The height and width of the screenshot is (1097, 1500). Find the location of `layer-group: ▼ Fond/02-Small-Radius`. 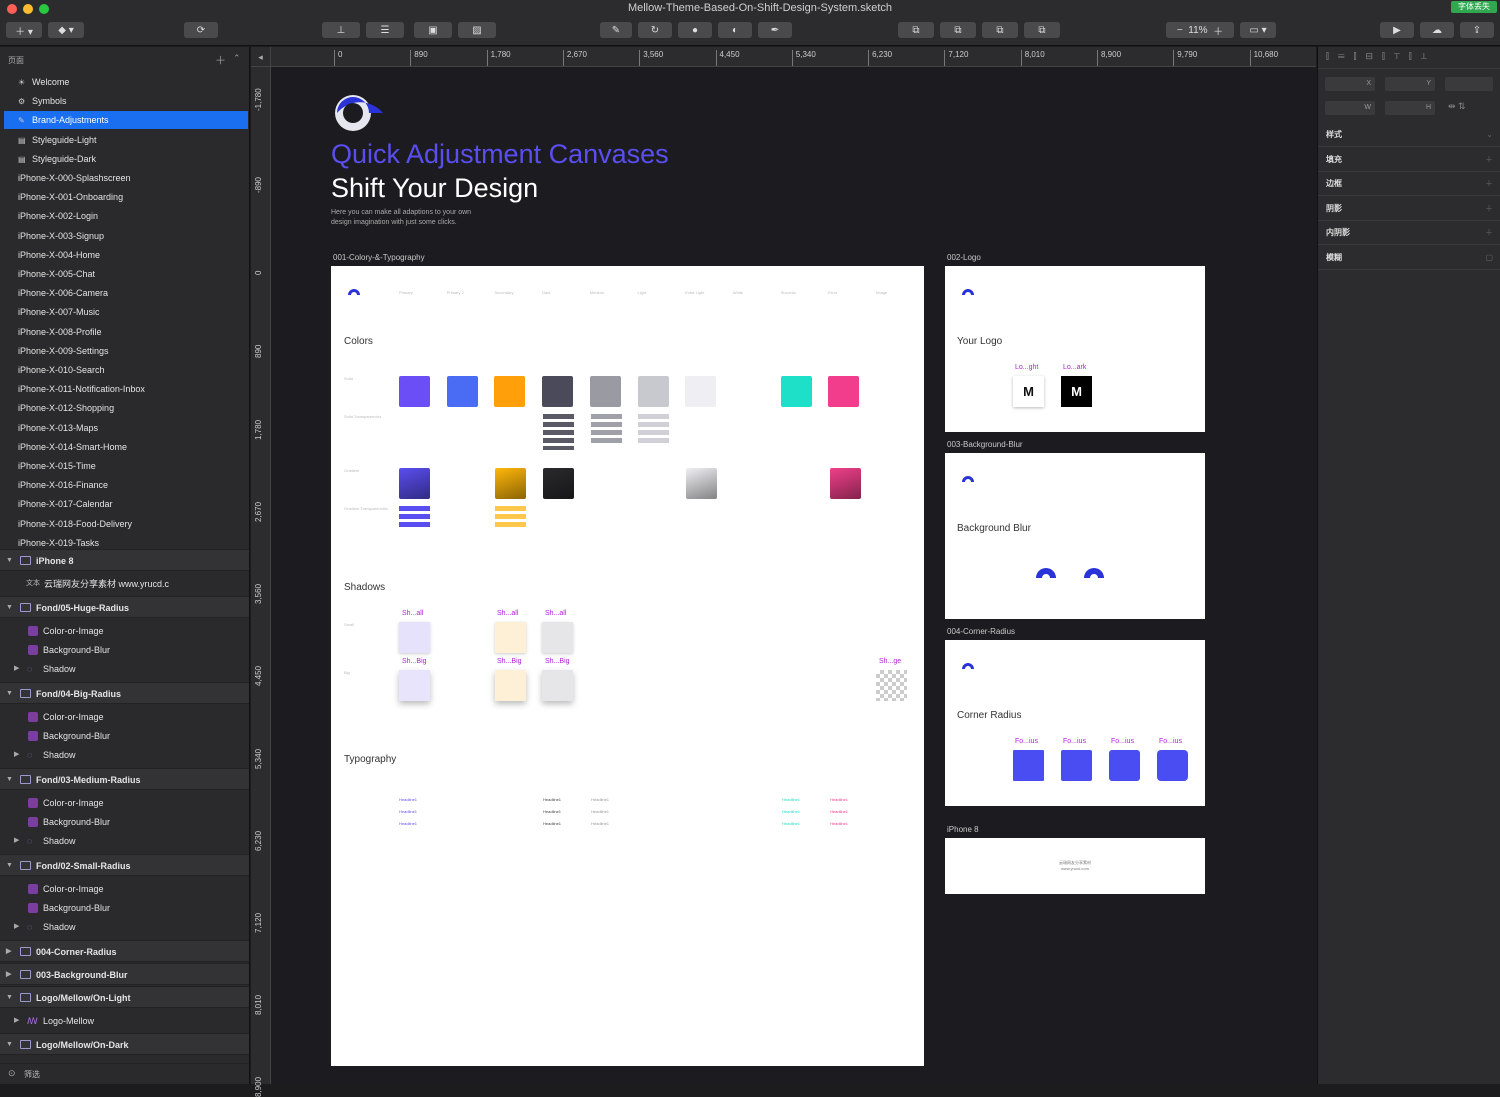

layer-group: ▼ Fond/02-Small-Radius is located at coordinates (124, 865).